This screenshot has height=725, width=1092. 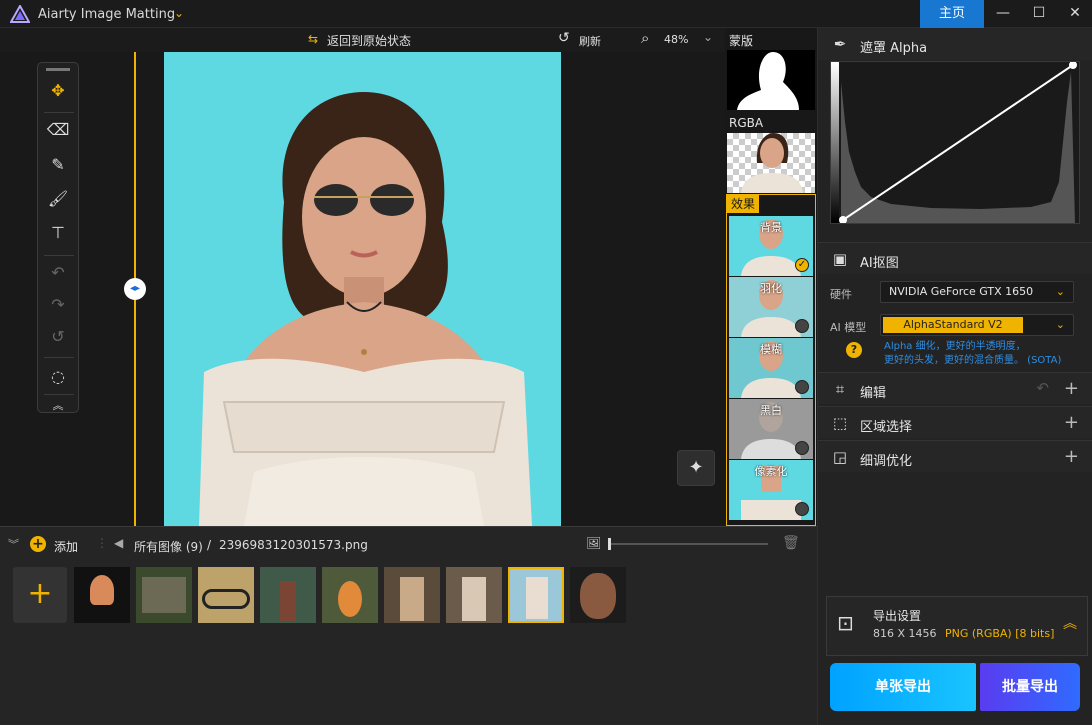 I want to click on reset-icon: ↺, so click(x=58, y=337).